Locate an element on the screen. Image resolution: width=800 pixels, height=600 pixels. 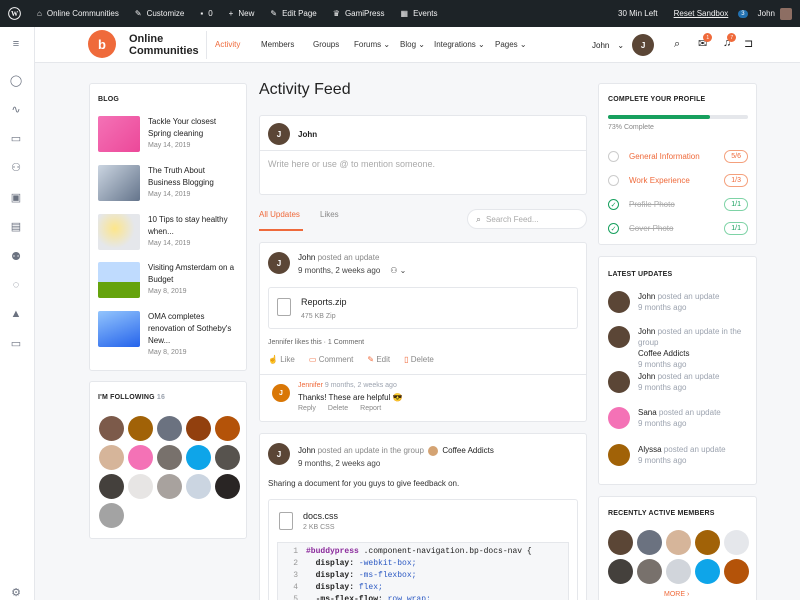
admin-events-link: ▦ Events is located at coordinates (419, 13).